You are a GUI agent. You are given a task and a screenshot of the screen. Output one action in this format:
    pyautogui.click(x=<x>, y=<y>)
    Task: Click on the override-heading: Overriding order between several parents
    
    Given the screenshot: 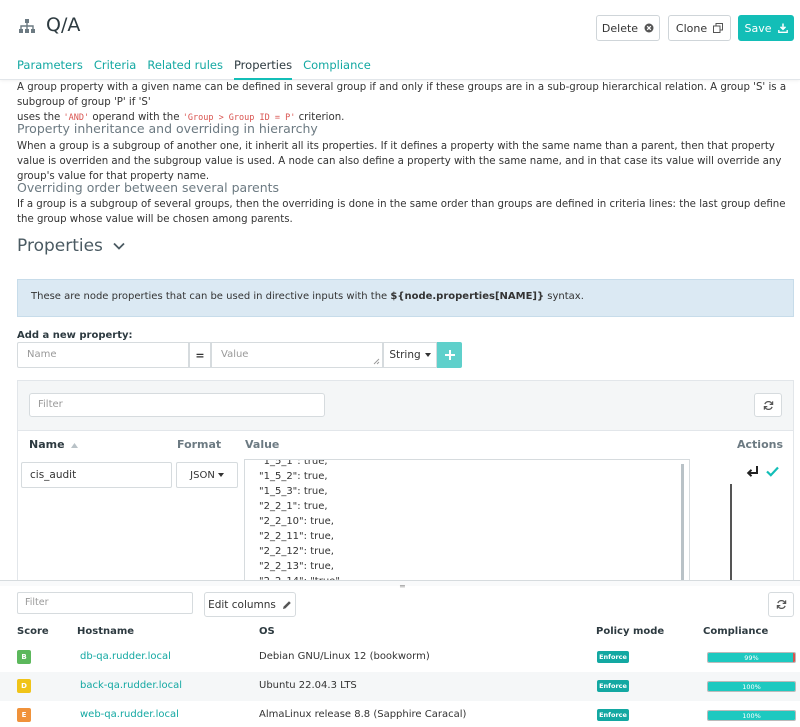 What is the action you would take?
    pyautogui.click(x=148, y=187)
    